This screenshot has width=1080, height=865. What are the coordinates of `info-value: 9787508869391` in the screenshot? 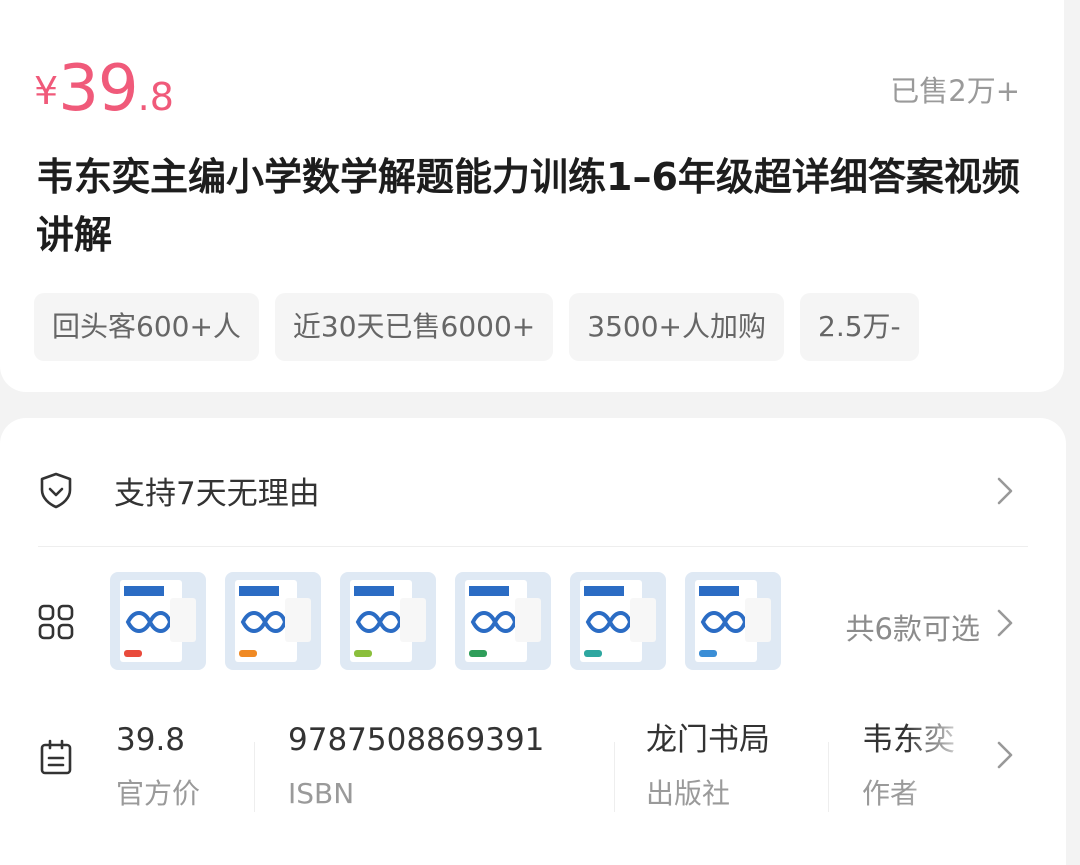 It's located at (416, 740).